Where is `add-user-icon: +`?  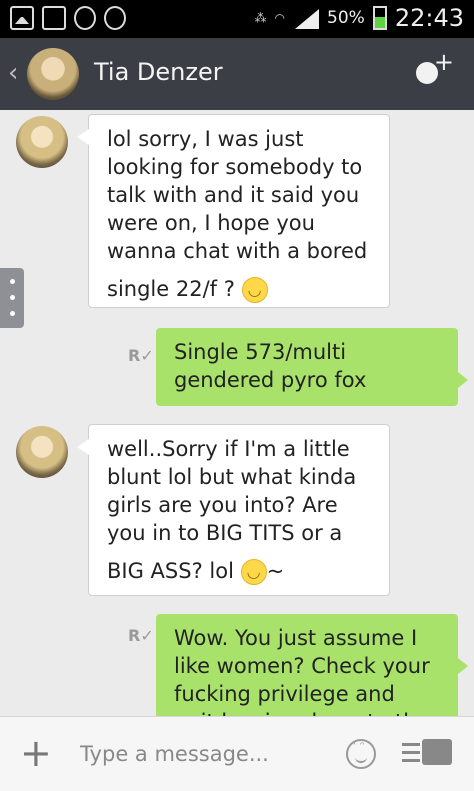
add-user-icon: + is located at coordinates (434, 71).